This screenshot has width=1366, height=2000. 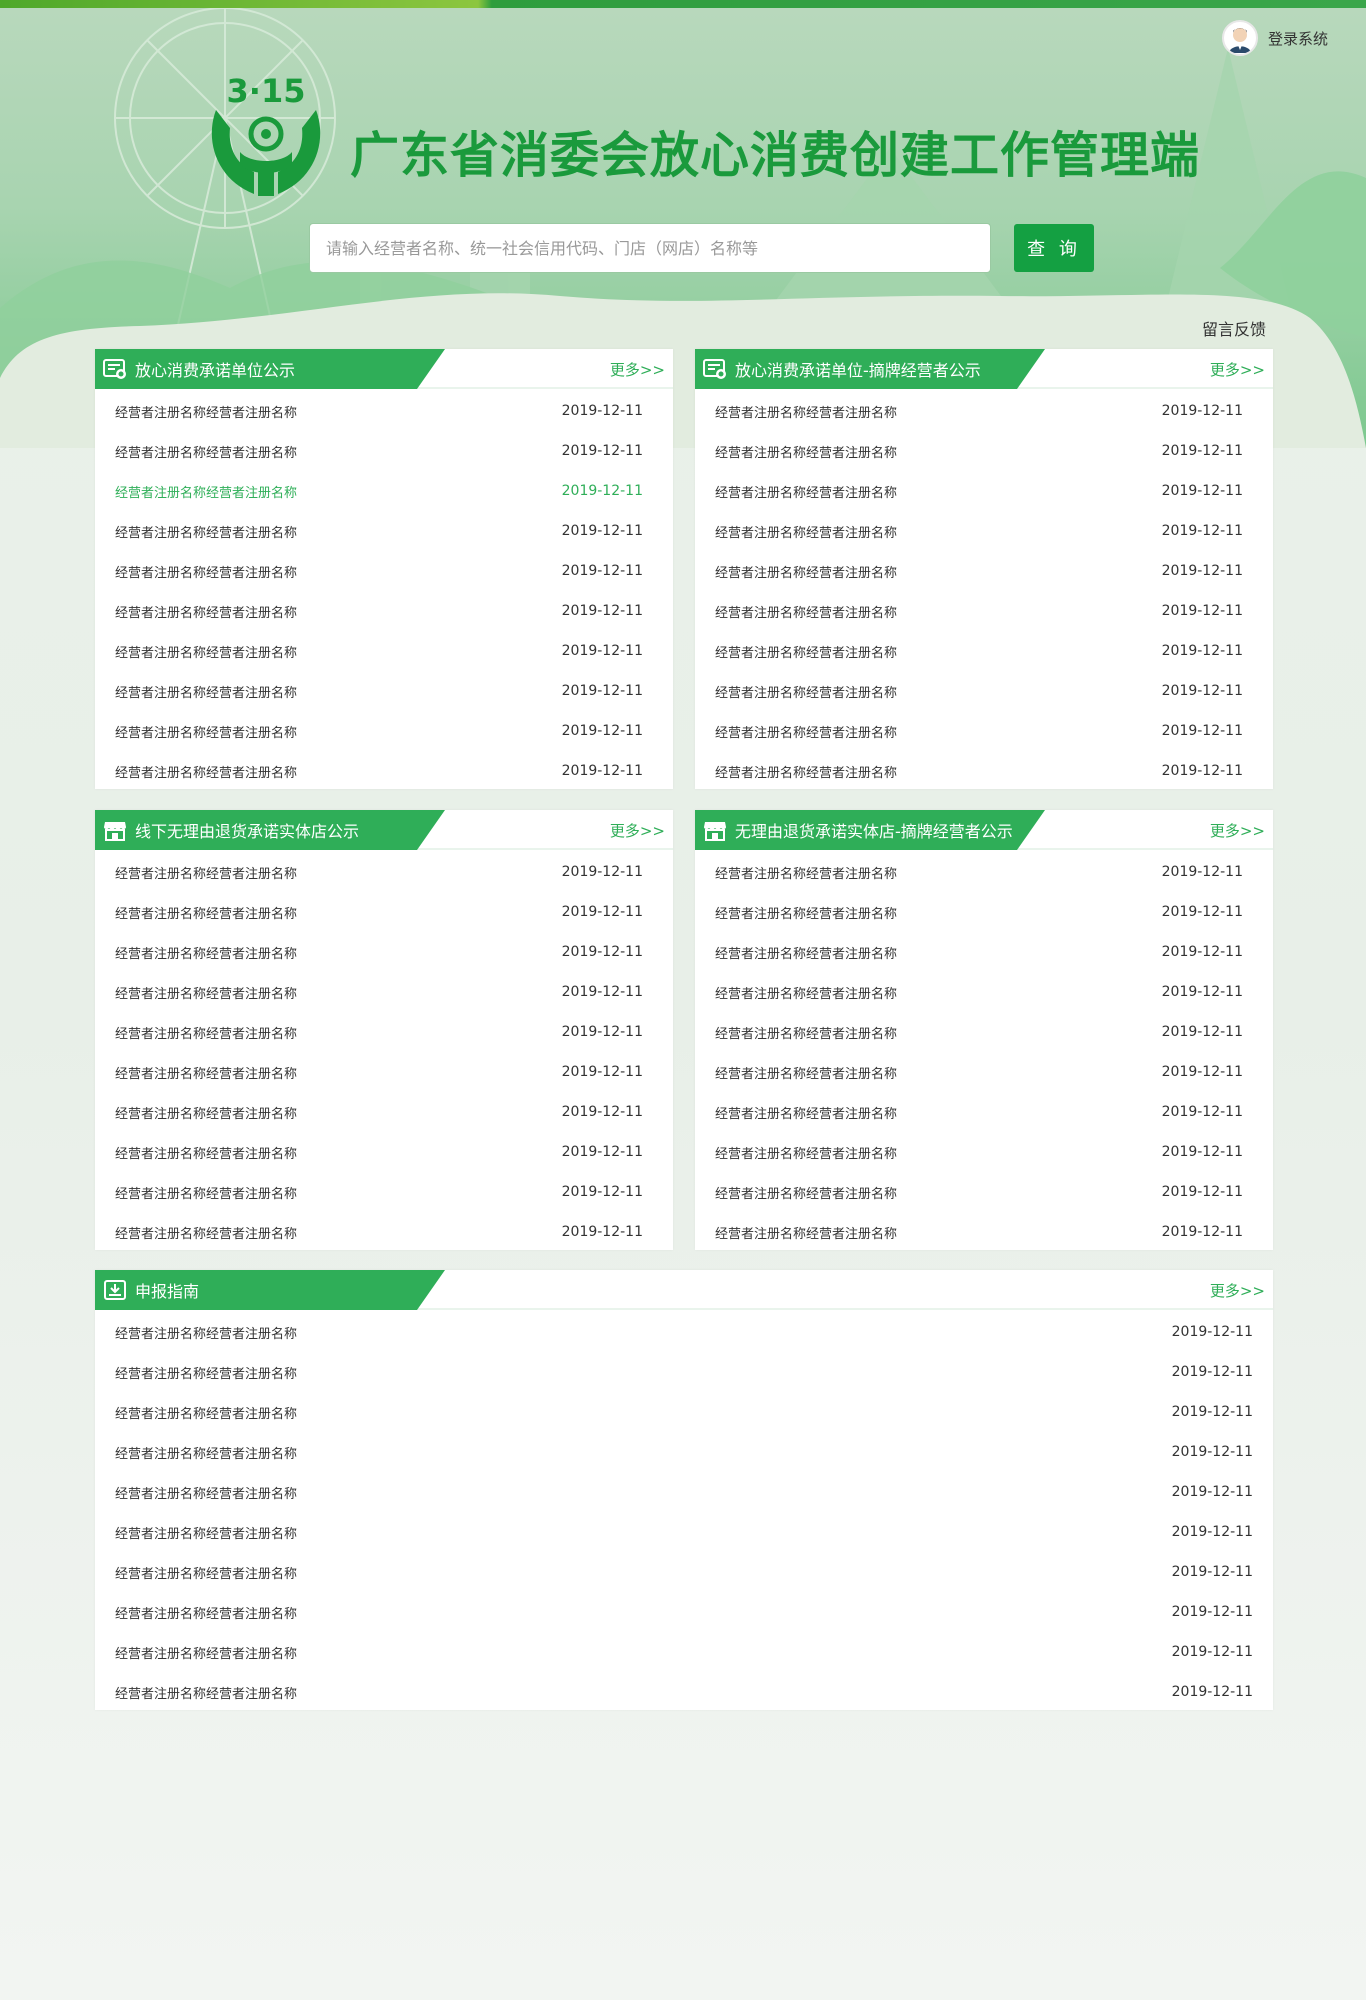 What do you see at coordinates (266, 91) in the screenshot?
I see `logo-text: 3·15` at bounding box center [266, 91].